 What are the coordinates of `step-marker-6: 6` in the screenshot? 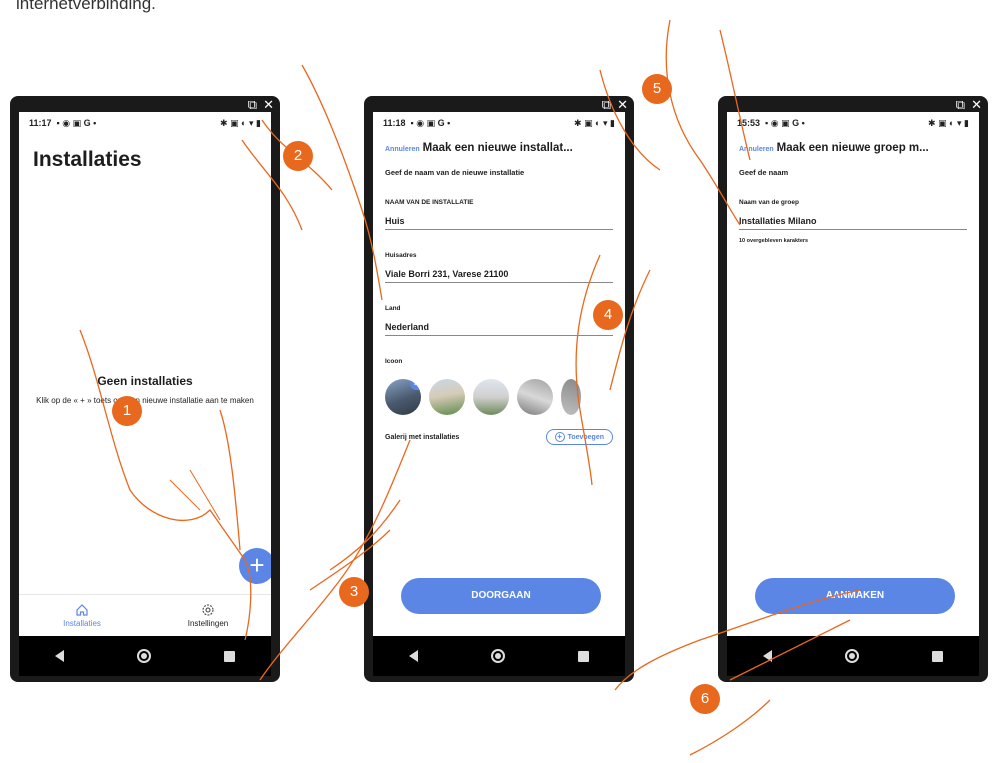 It's located at (705, 699).